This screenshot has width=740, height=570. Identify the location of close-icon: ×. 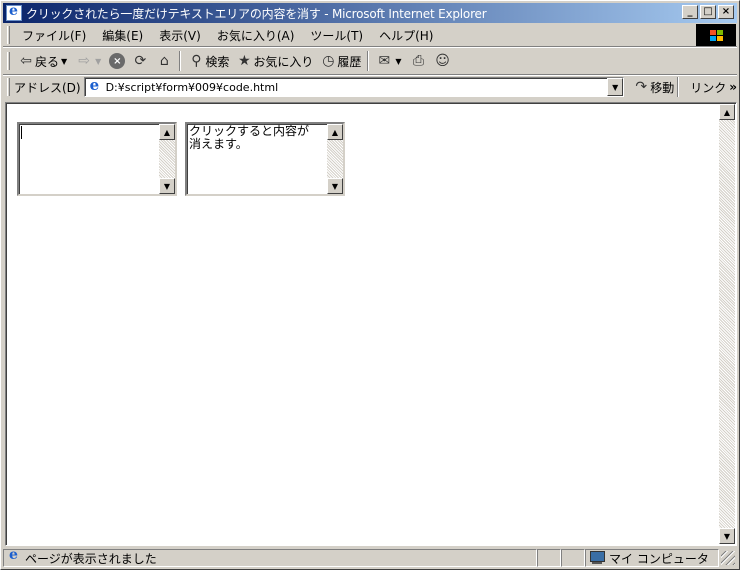
(726, 11).